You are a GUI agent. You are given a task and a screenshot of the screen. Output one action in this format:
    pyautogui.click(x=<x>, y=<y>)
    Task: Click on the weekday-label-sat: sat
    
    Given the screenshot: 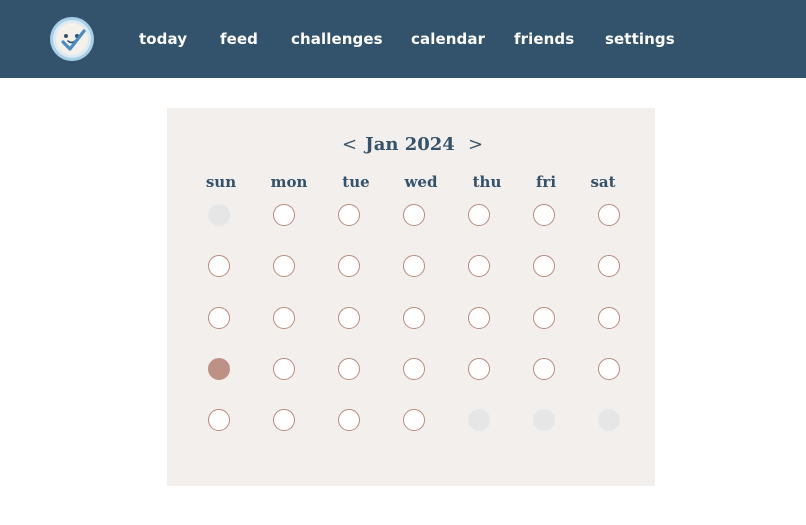 What is the action you would take?
    pyautogui.click(x=603, y=182)
    